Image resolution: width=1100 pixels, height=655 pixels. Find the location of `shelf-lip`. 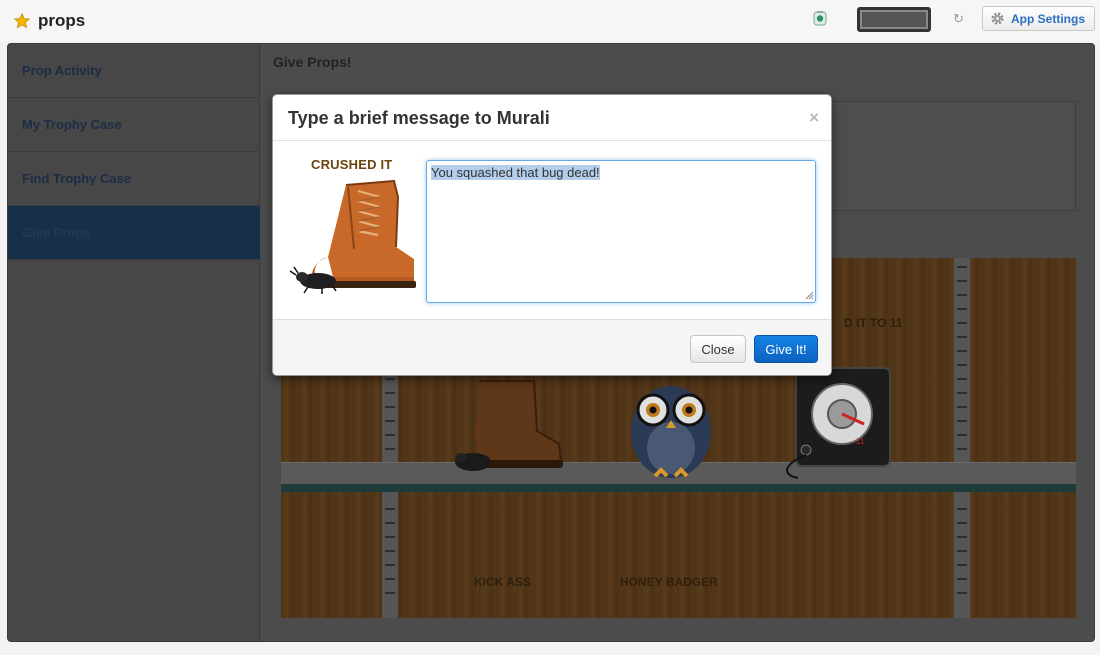

shelf-lip is located at coordinates (678, 488).